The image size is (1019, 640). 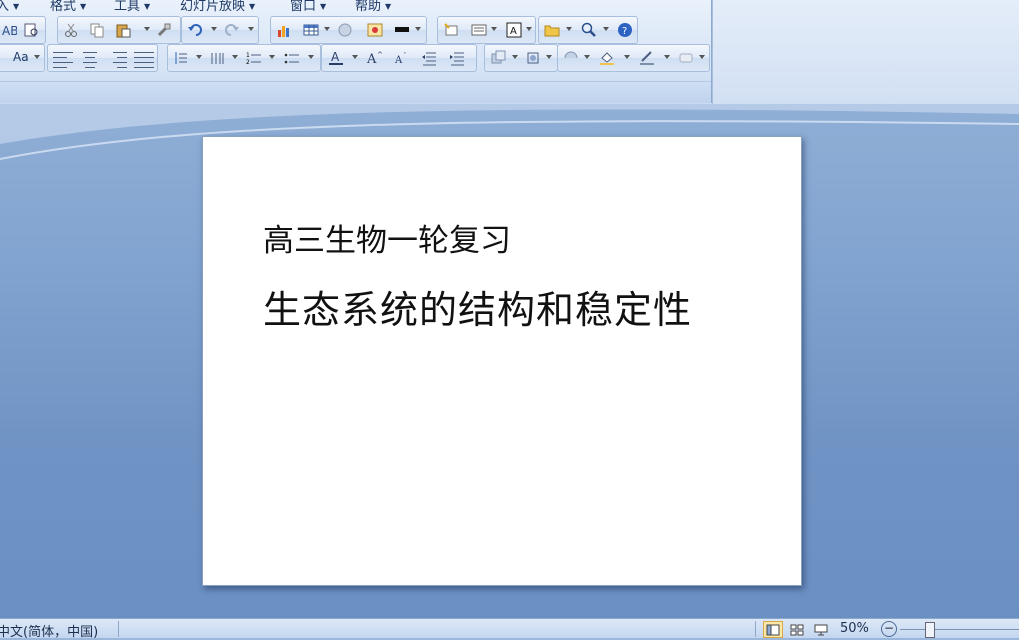 What do you see at coordinates (199, 57) in the screenshot?
I see `line-spacing-dropdown-icon` at bounding box center [199, 57].